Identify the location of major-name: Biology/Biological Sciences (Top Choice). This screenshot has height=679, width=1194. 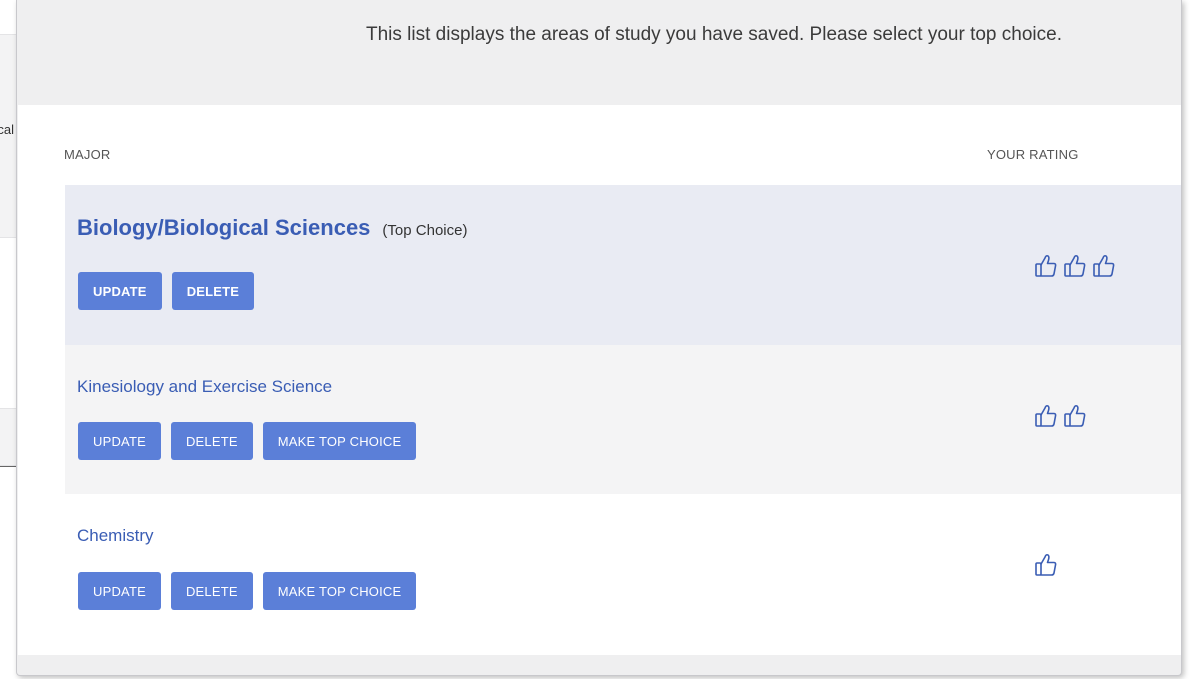
(272, 228).